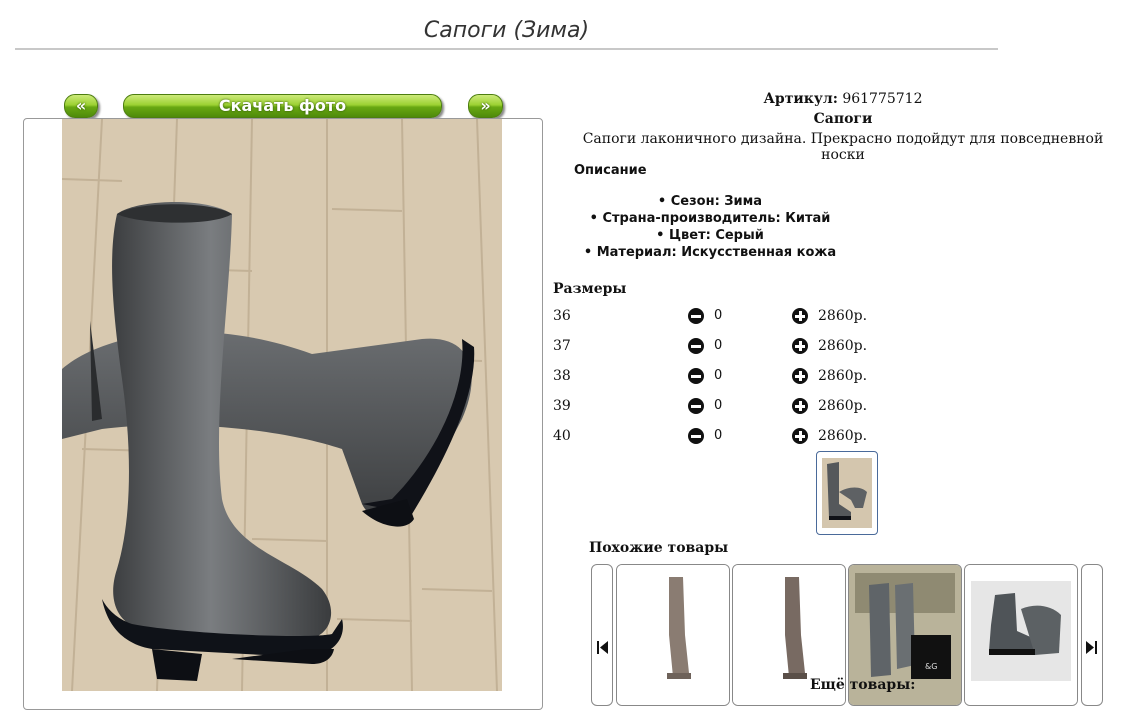 The image size is (1126, 710). Describe the element at coordinates (506, 49) in the screenshot. I see `title-divider` at that location.